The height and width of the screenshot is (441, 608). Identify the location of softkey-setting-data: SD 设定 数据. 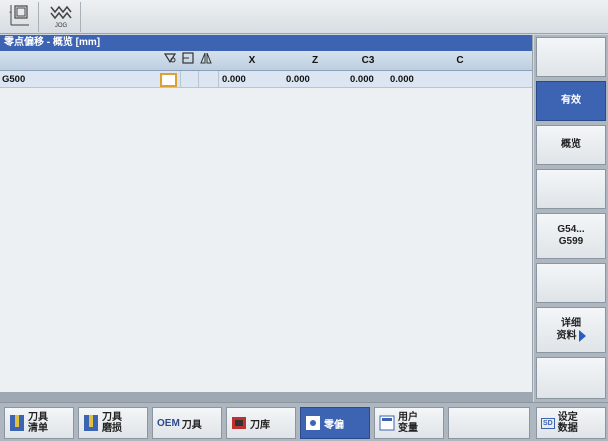
(571, 423).